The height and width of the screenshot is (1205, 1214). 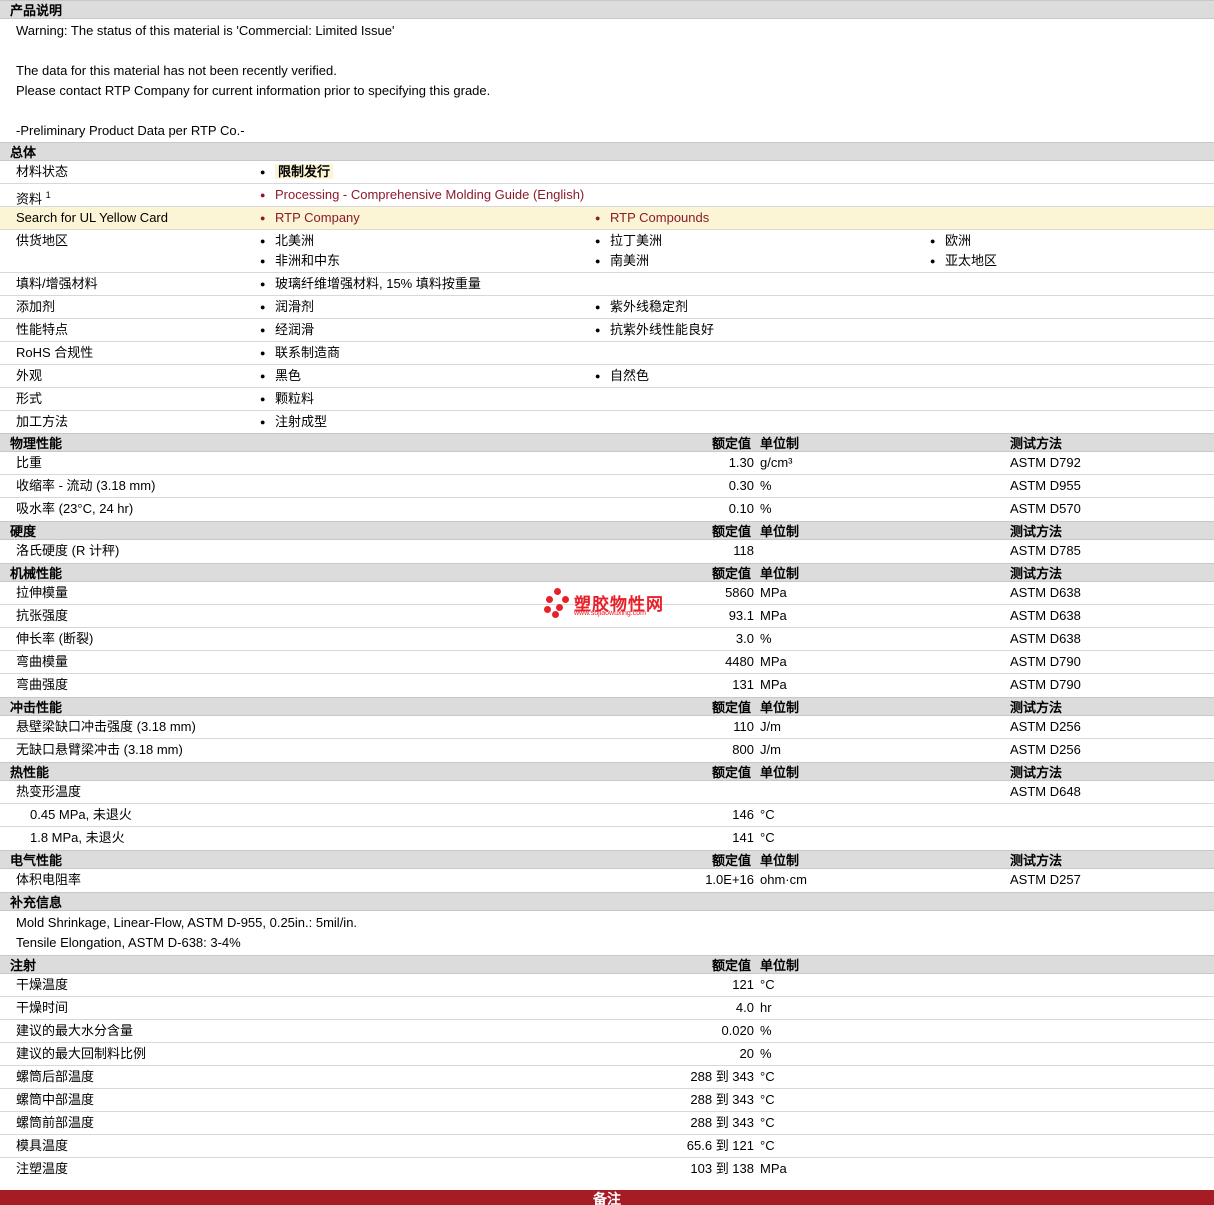 I want to click on row-rohs: RoHS 合规性 联系制造商, so click(x=607, y=353).